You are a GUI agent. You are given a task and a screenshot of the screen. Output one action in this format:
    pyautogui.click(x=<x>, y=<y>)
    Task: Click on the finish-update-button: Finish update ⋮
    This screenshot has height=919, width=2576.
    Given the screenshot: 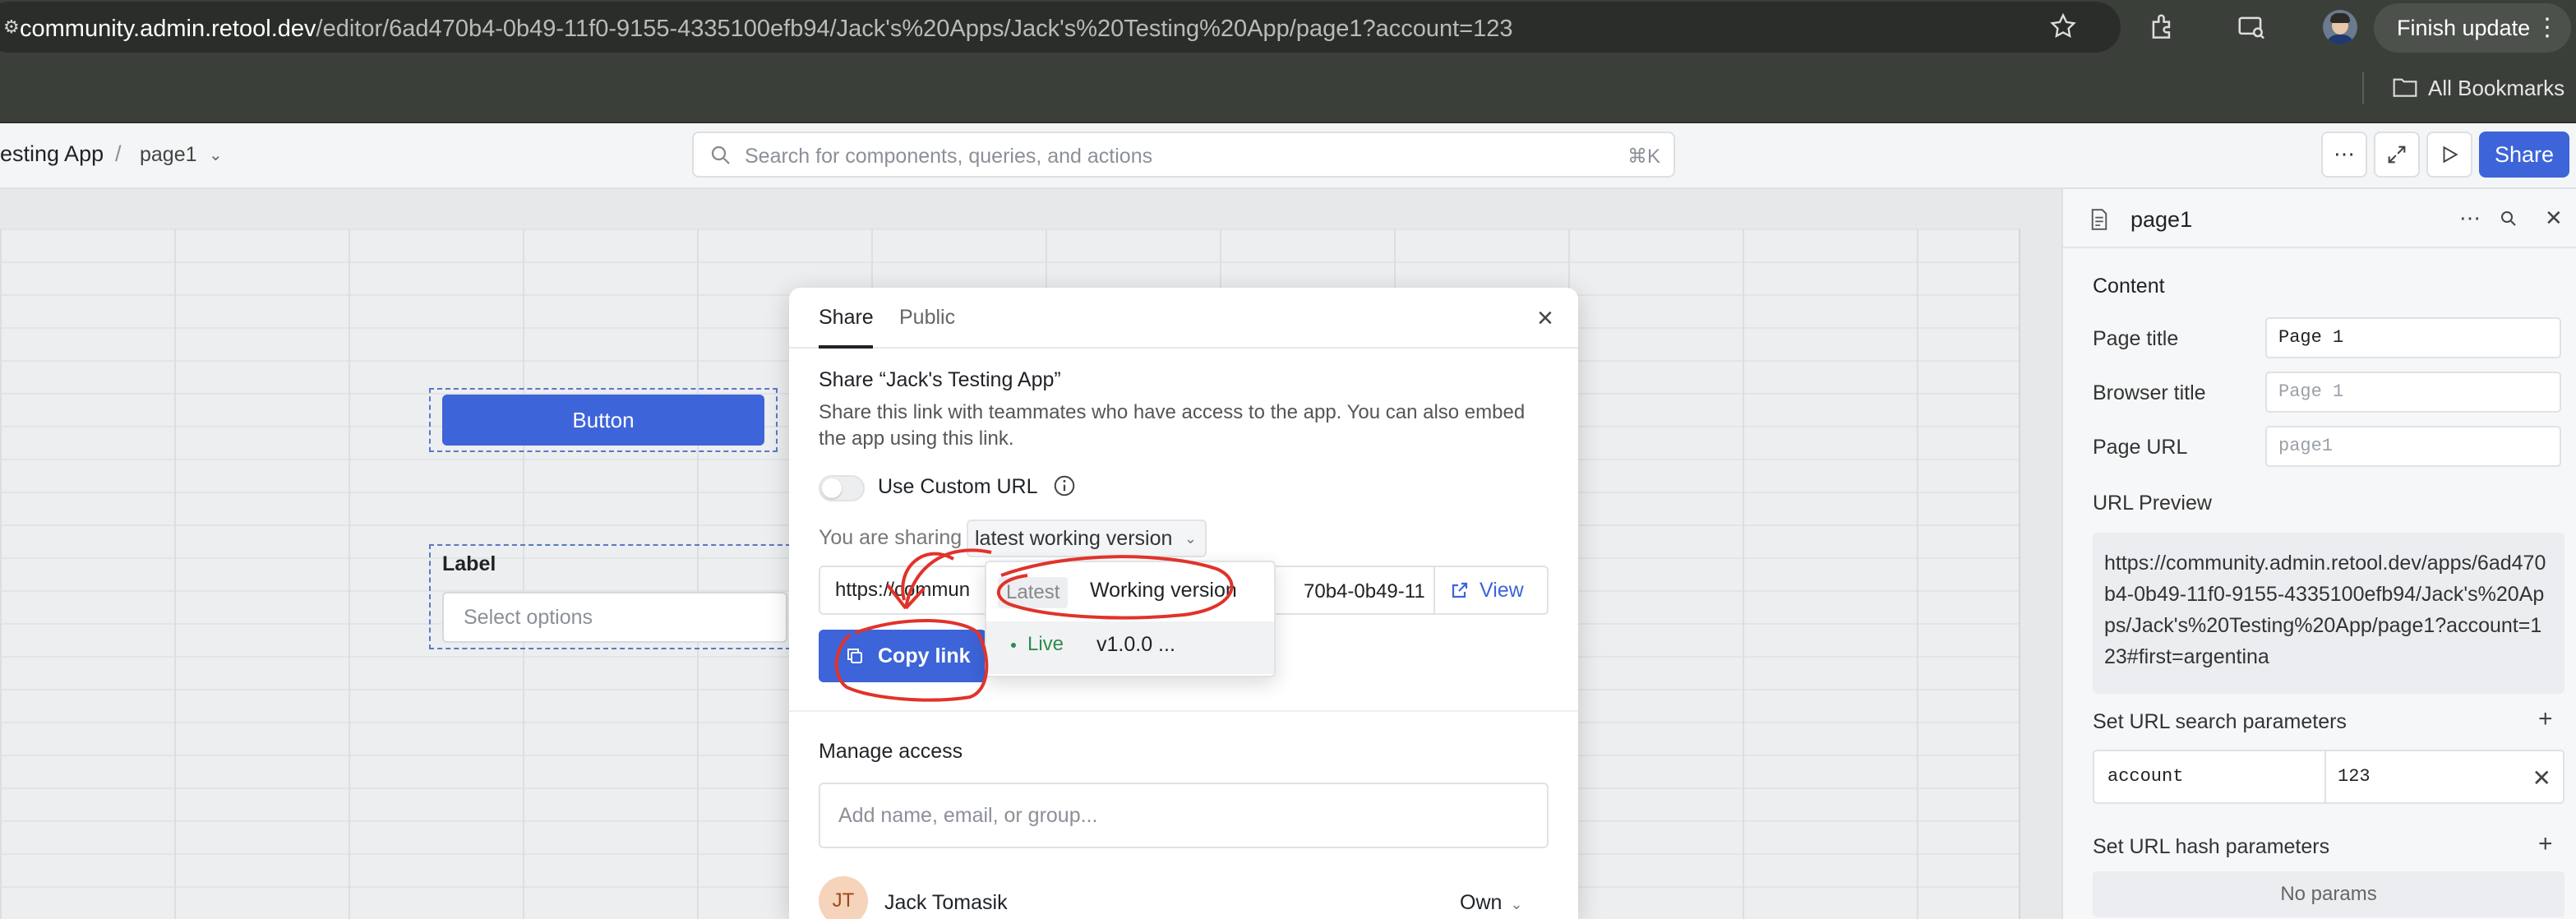 What is the action you would take?
    pyautogui.click(x=2472, y=28)
    